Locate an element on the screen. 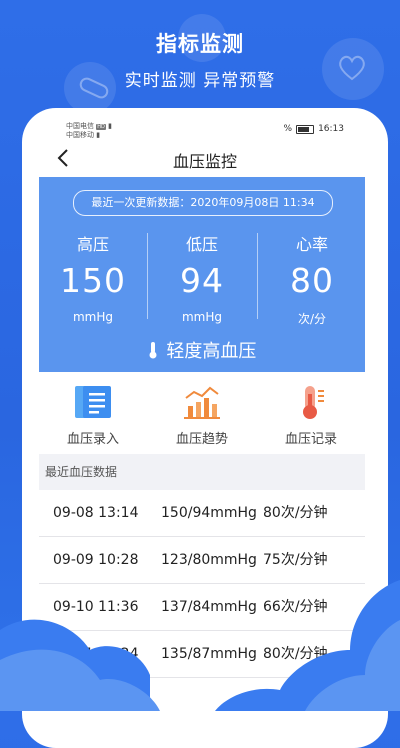 The image size is (400, 748). records-section-header: 最近血压数据 is located at coordinates (202, 472).